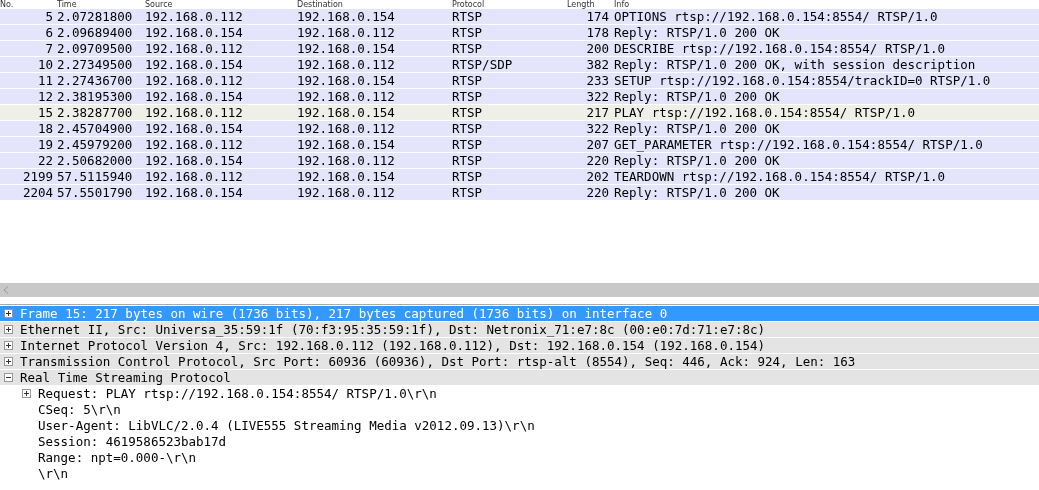 This screenshot has height=490, width=1039. Describe the element at coordinates (519, 290) in the screenshot. I see `horizontal-scrollbar` at that location.